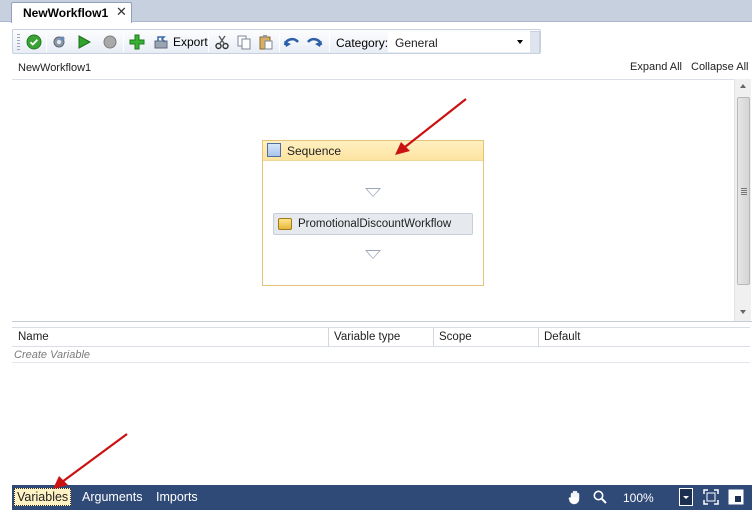 The image size is (752, 510). I want to click on designer-vertical-scrollbar, so click(742, 200).